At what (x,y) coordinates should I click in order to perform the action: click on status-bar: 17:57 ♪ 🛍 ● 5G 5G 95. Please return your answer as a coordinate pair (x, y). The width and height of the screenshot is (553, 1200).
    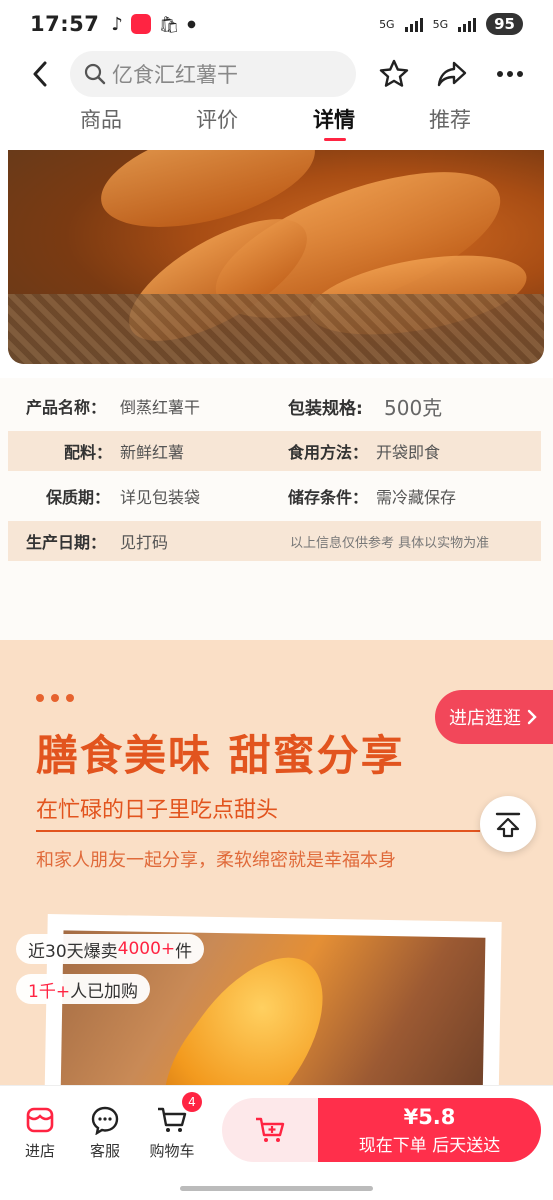
    Looking at the image, I should click on (276, 24).